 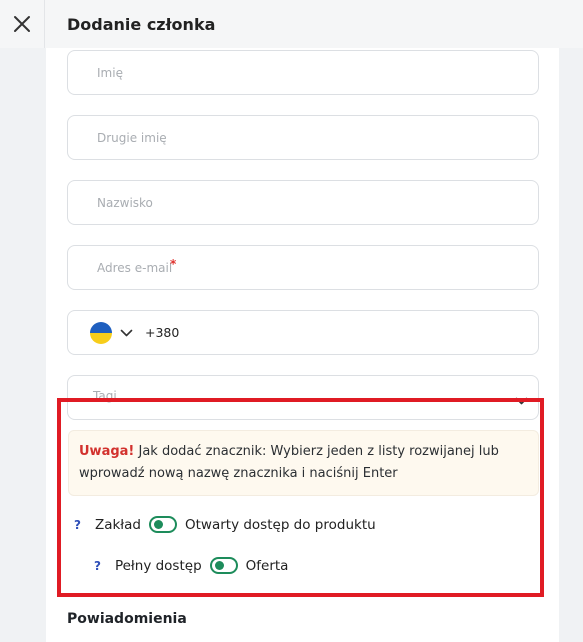 I want to click on last-name-field, so click(x=303, y=202).